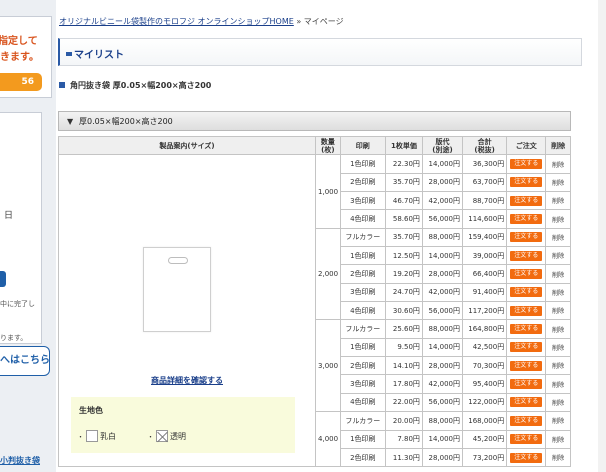 This screenshot has height=472, width=606. Describe the element at coordinates (485, 145) in the screenshot. I see `header-total: 合計 (税抜)` at that location.